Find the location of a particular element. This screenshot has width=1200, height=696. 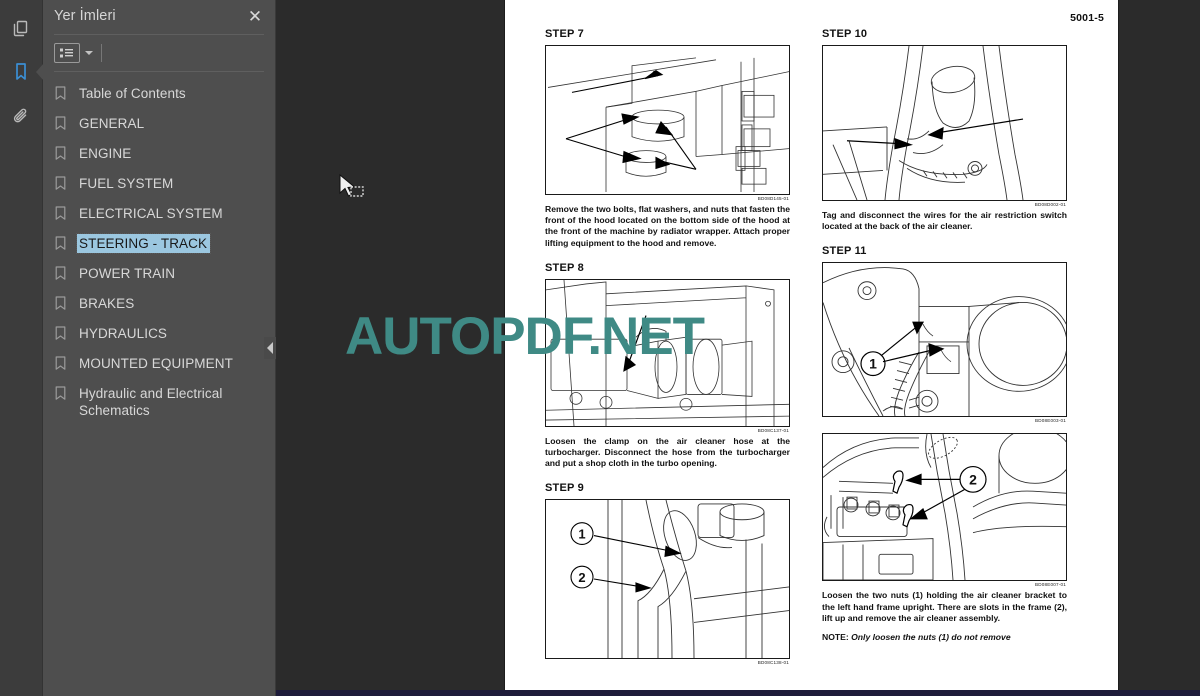

bookmark-item-label: ENGINE is located at coordinates (105, 153).